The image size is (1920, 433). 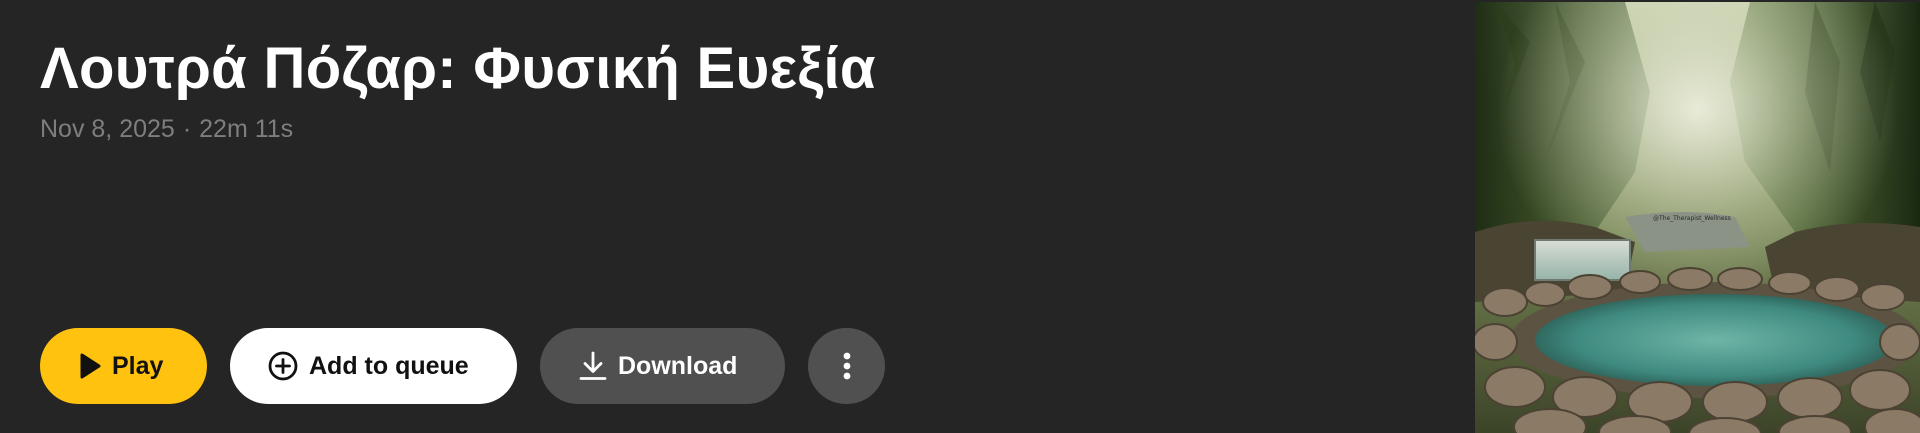 I want to click on episode-title: Λουτρά Πόζαρ: Φυσική Ευεξία, so click(x=458, y=68).